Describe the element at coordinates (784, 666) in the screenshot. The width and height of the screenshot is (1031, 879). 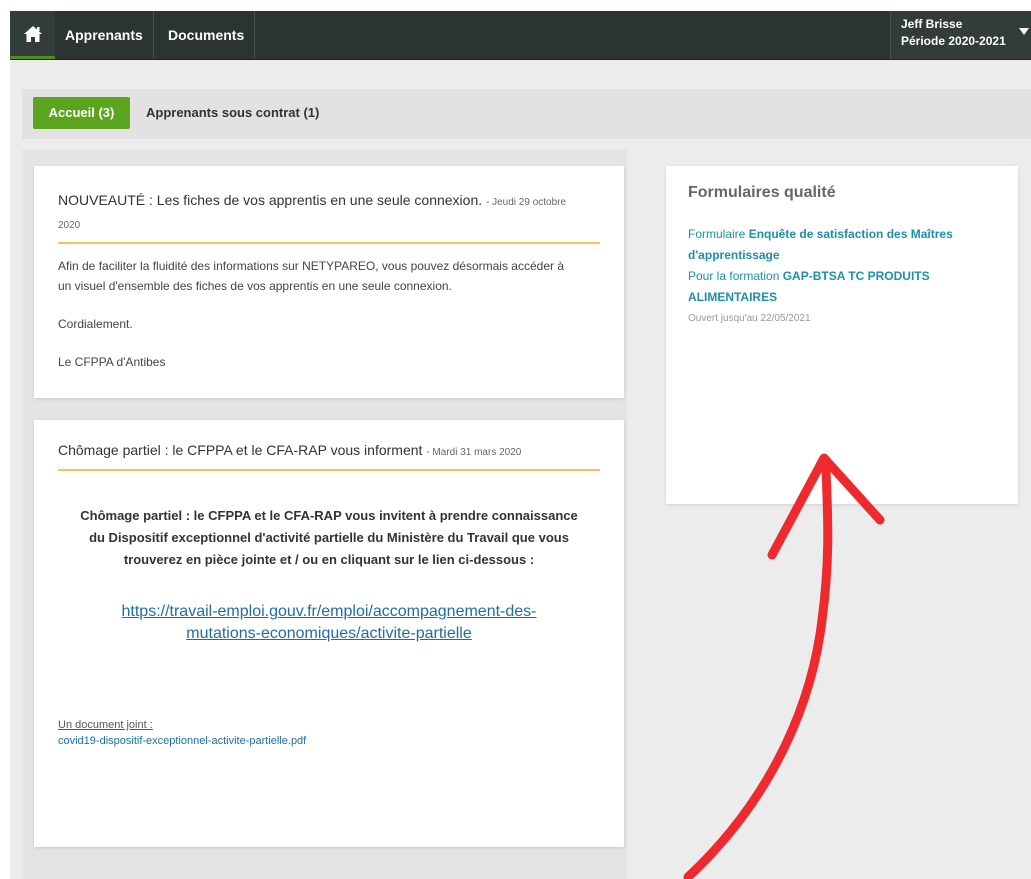
I see `red-arrow-annotation` at that location.